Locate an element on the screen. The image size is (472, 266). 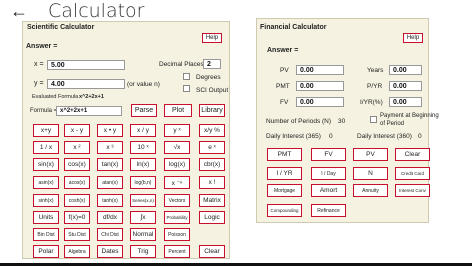
library-button: Library is located at coordinates (212, 110).